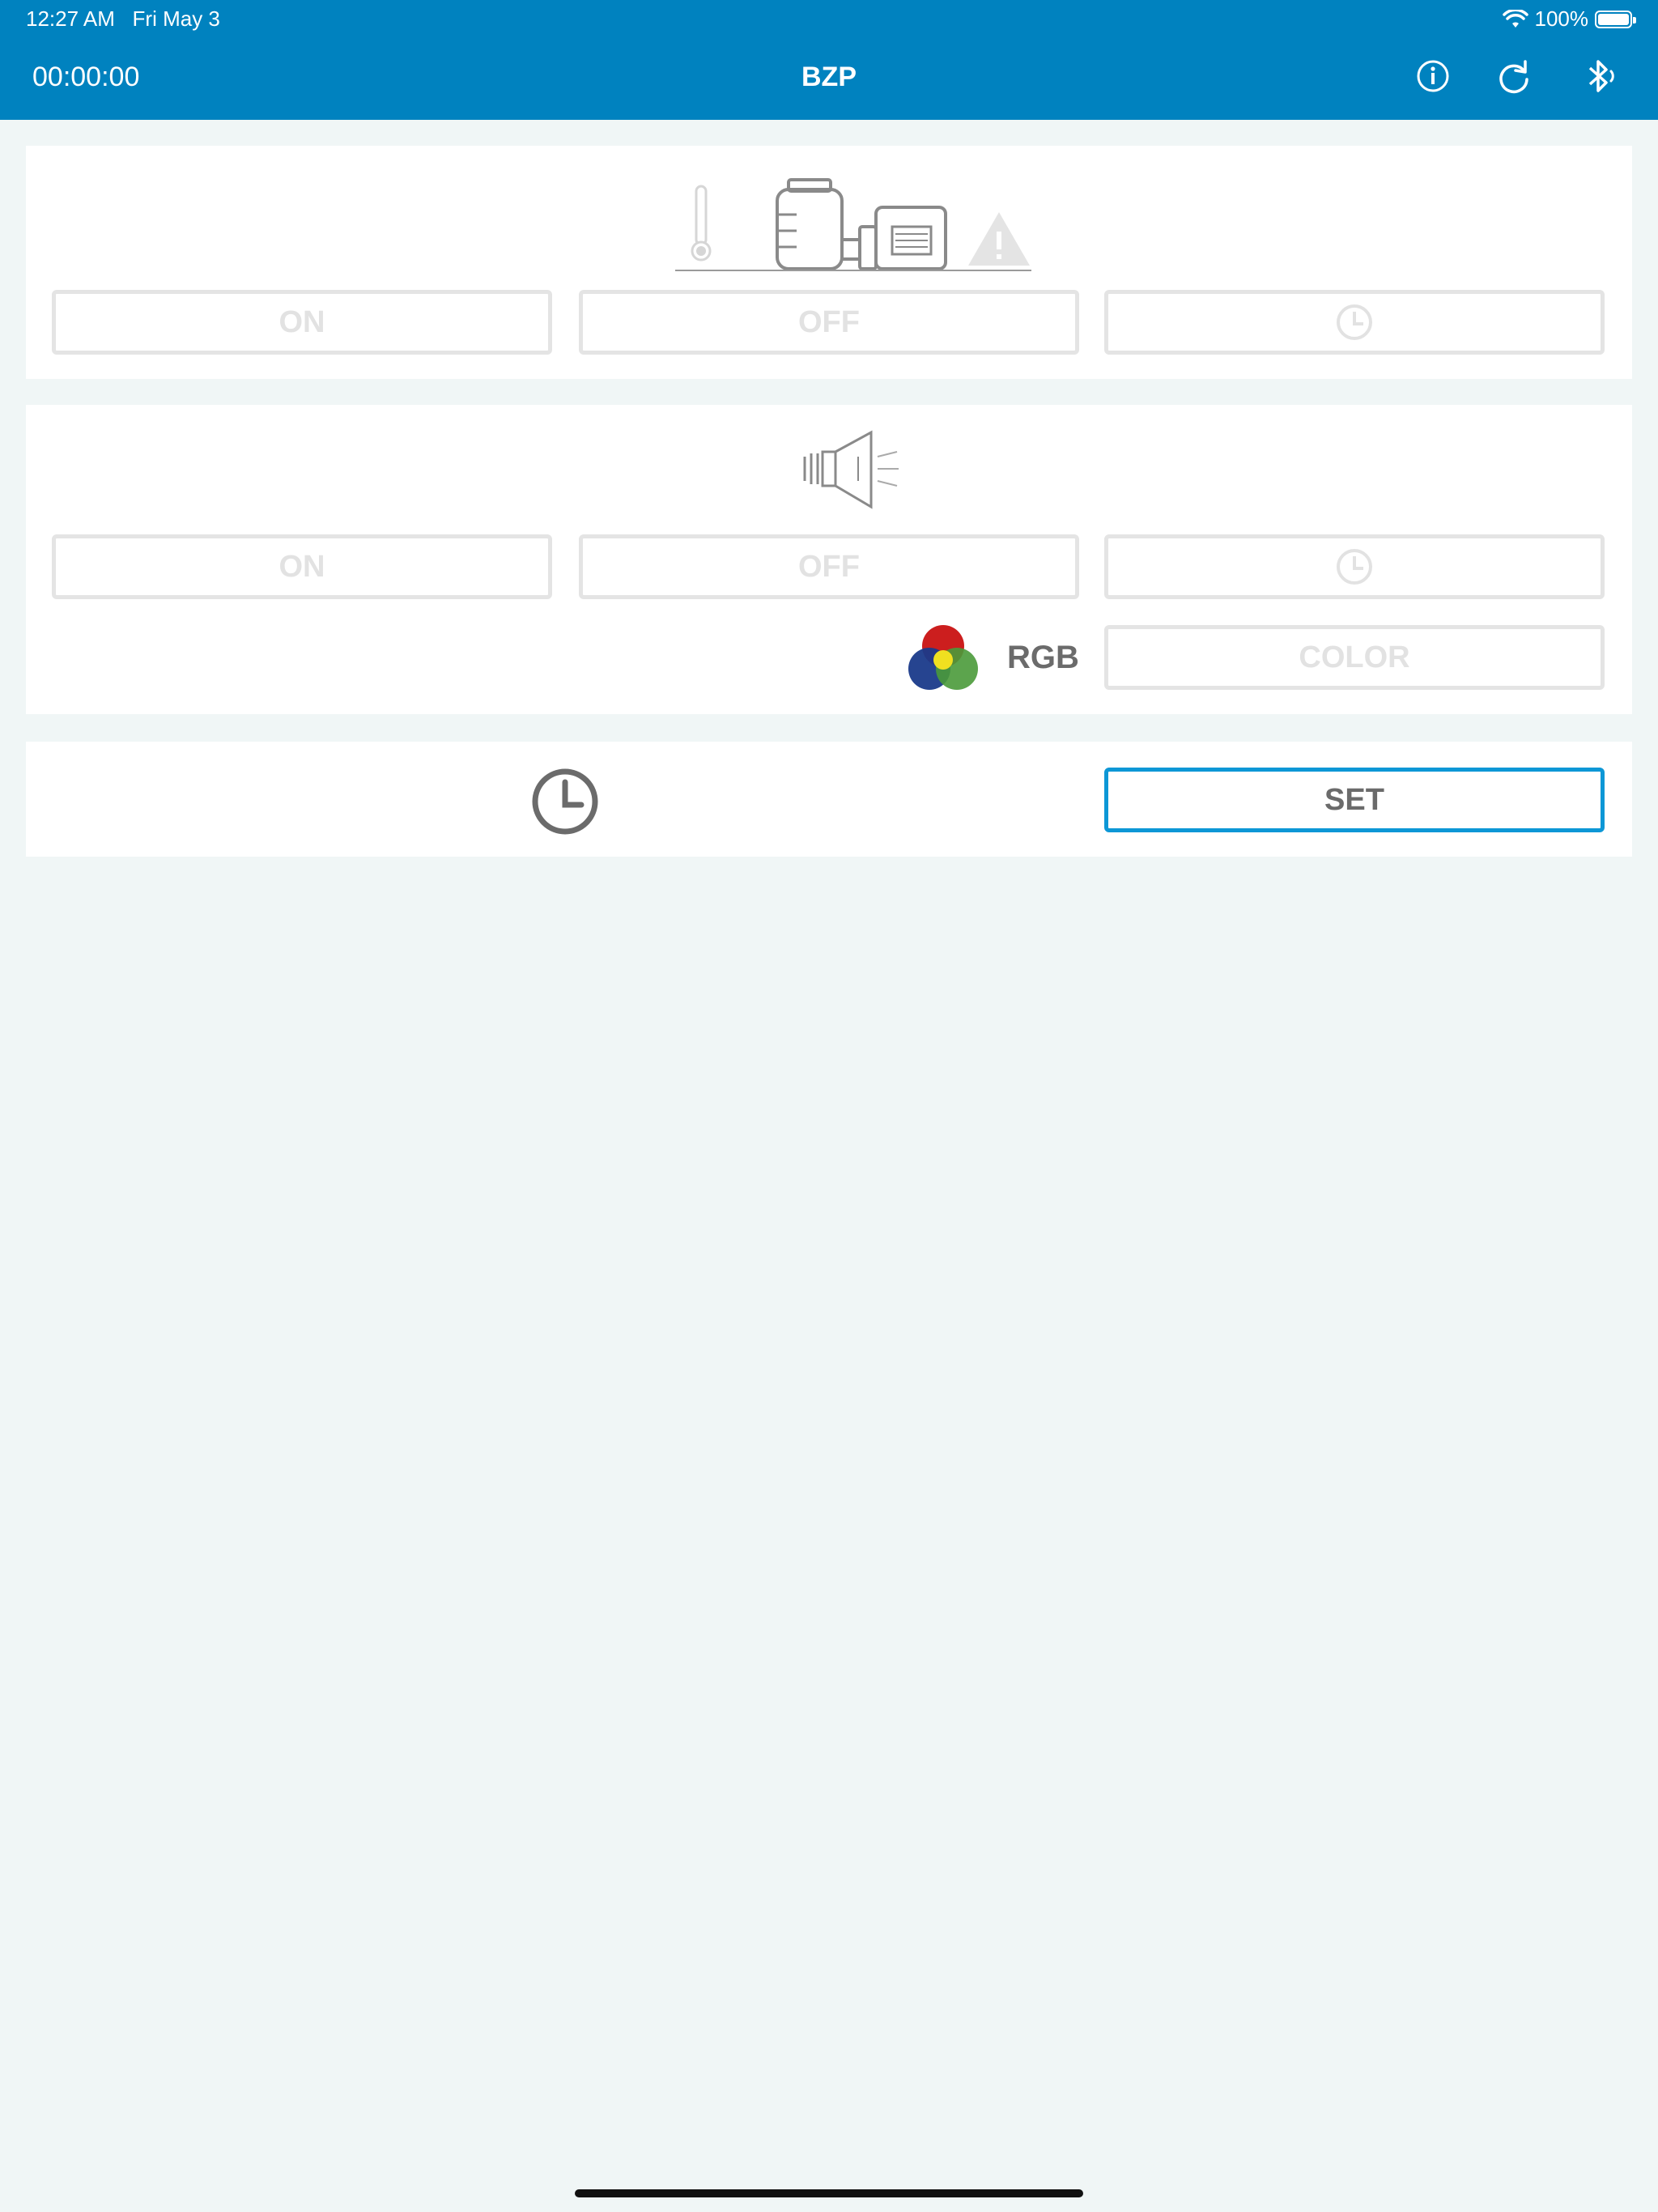 Image resolution: width=1658 pixels, height=2212 pixels. What do you see at coordinates (1354, 657) in the screenshot?
I see `color-button: COLOR` at bounding box center [1354, 657].